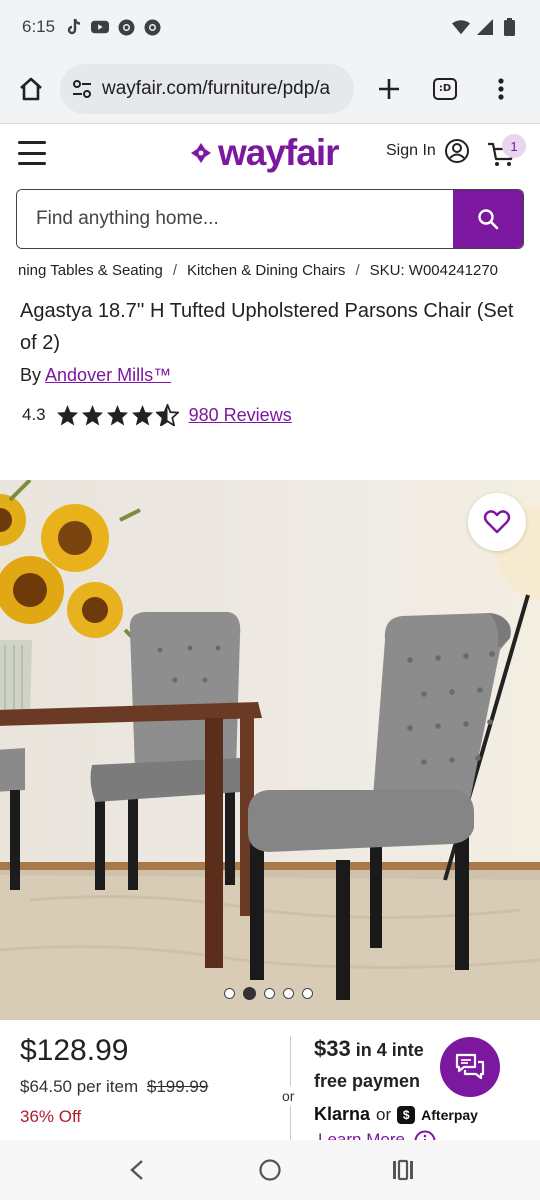  I want to click on search-button, so click(488, 219).